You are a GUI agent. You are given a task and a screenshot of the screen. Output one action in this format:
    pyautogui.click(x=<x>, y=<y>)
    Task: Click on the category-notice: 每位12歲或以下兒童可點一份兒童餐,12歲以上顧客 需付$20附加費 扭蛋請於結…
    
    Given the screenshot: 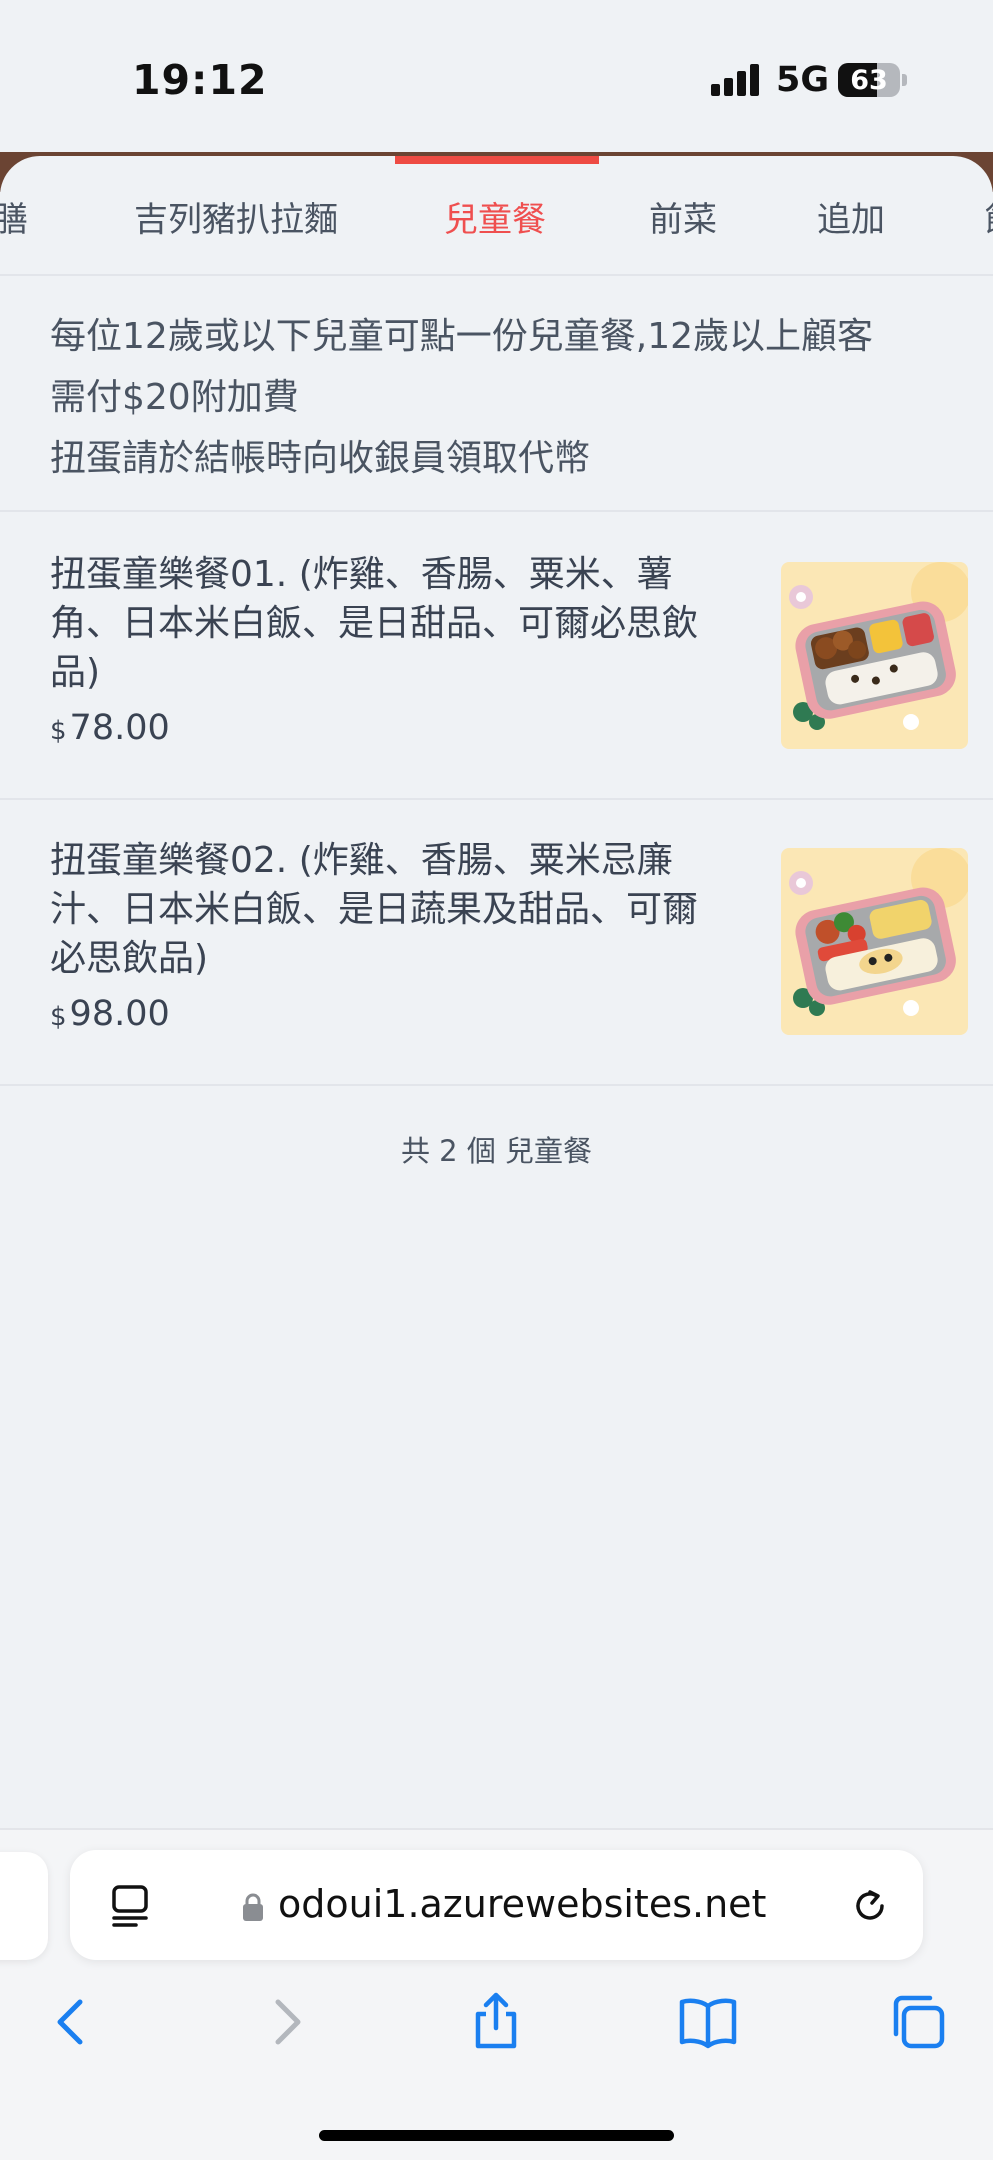 What is the action you would take?
    pyautogui.click(x=496, y=395)
    